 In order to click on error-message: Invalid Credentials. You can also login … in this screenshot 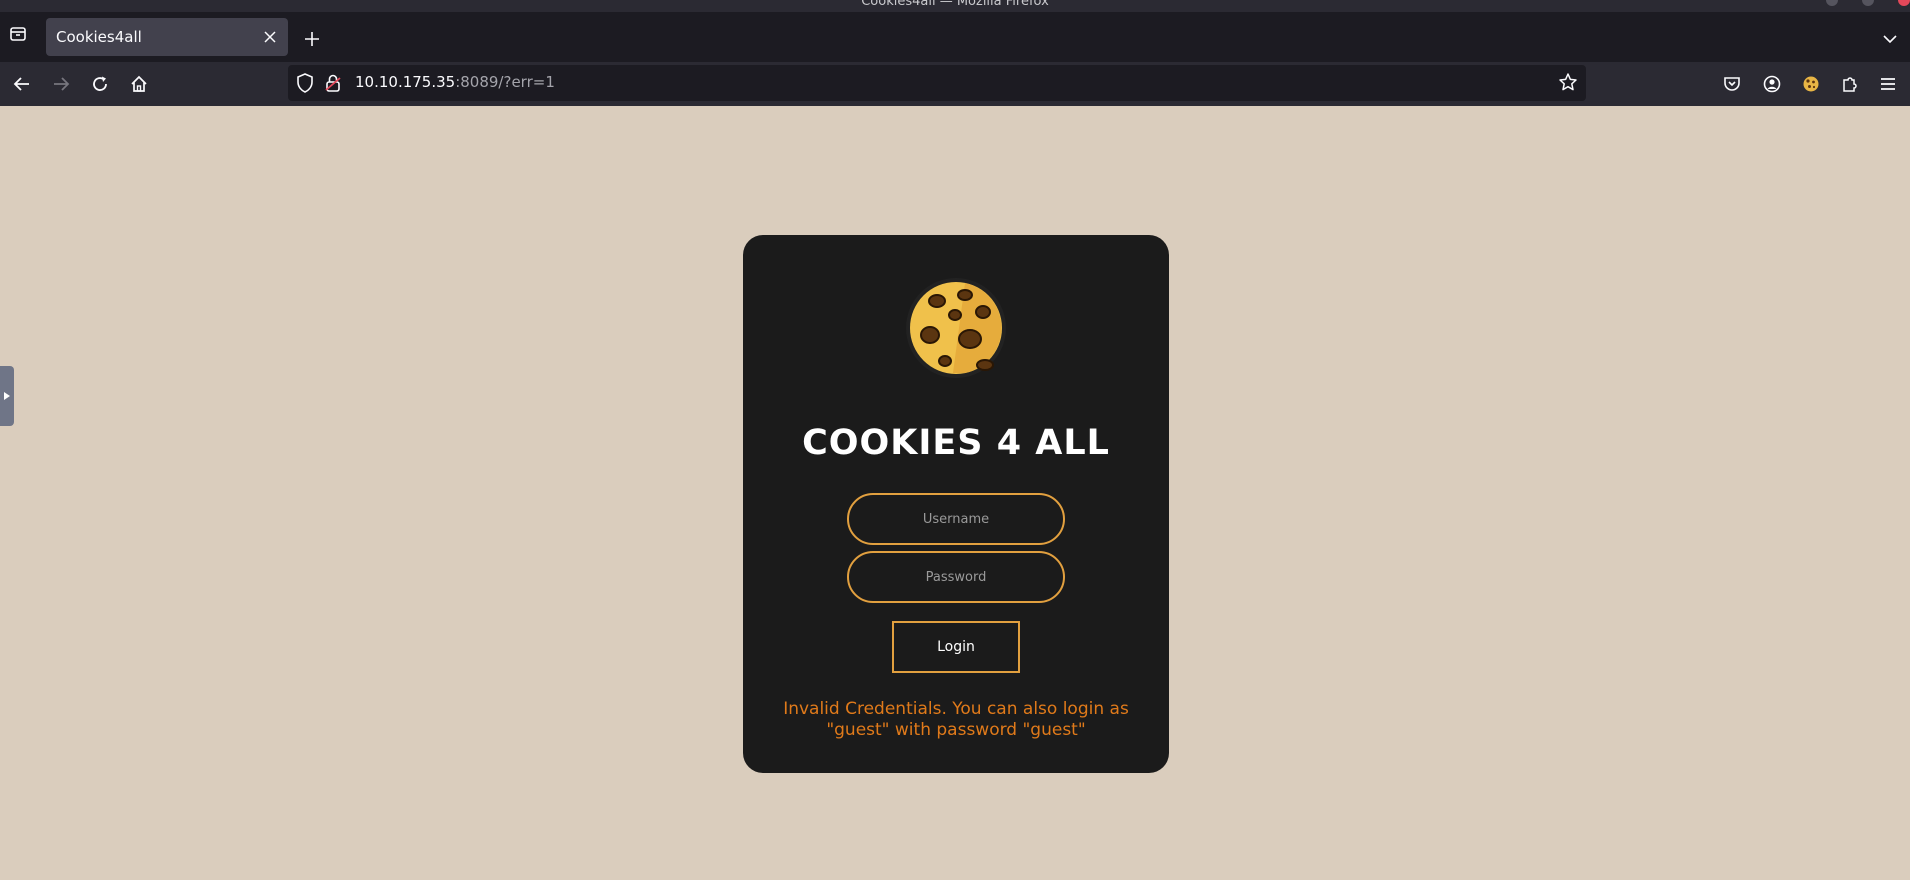, I will do `click(956, 719)`.